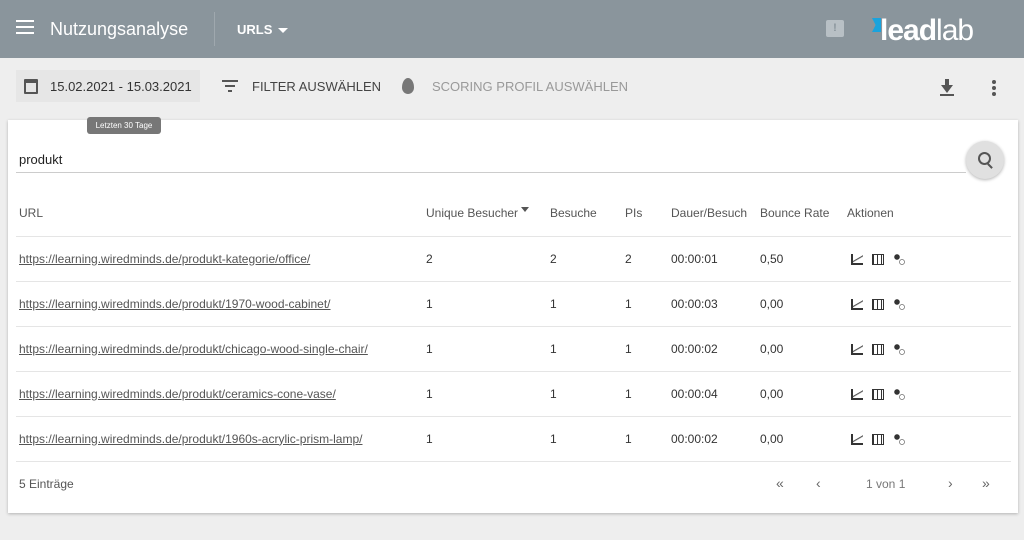 Image resolution: width=1024 pixels, height=540 pixels. Describe the element at coordinates (488, 214) in the screenshot. I see `col-unique: Unique Besucher` at that location.